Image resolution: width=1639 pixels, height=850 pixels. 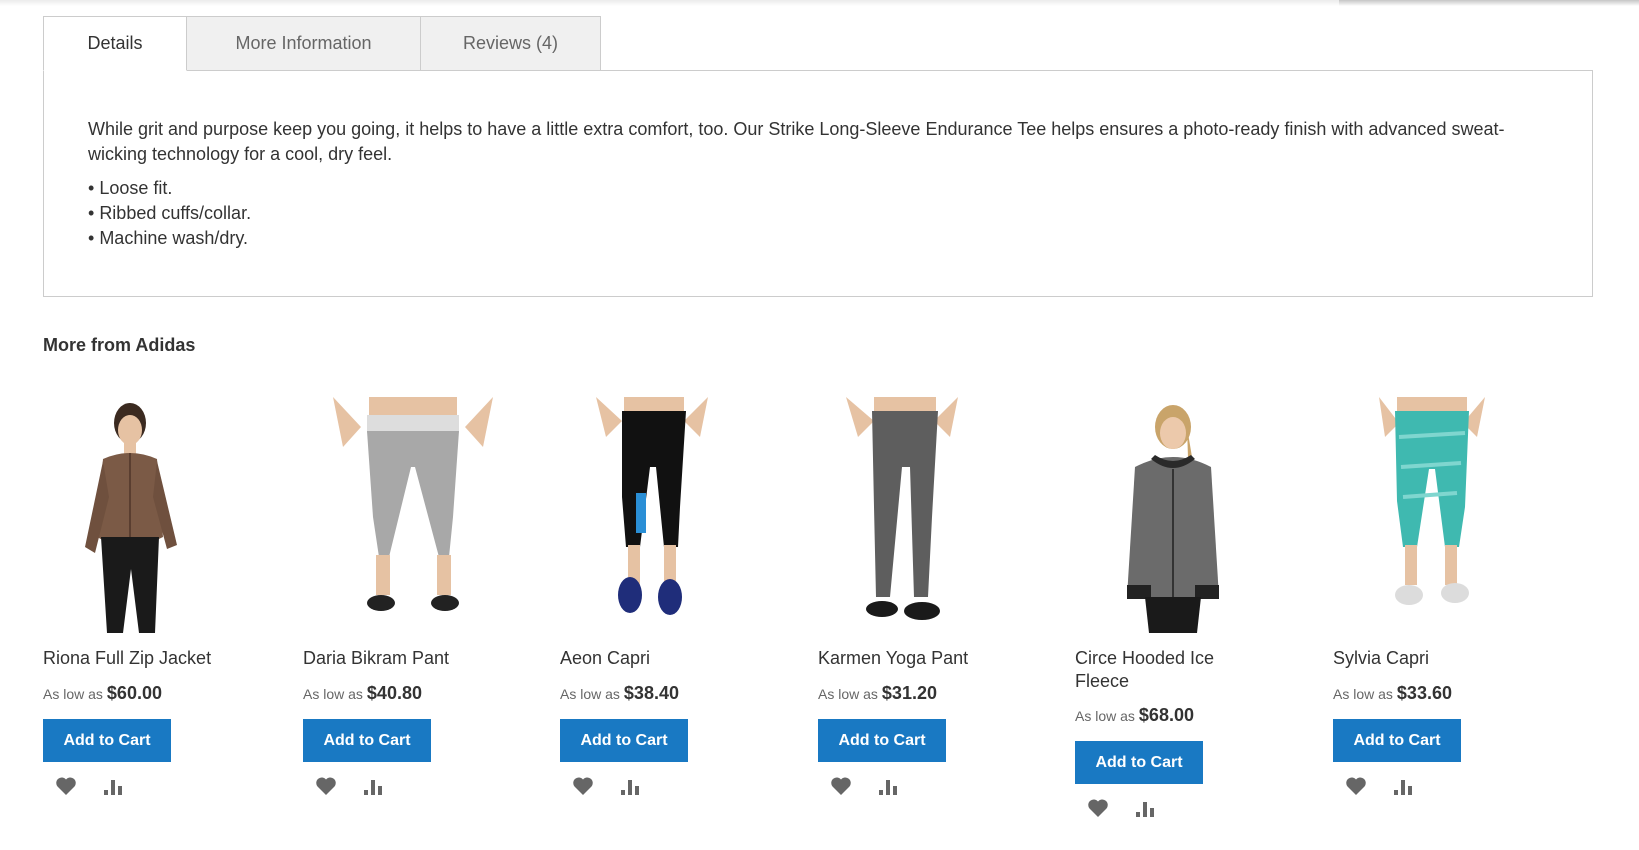 What do you see at coordinates (393, 658) in the screenshot?
I see `product-name: Daria Bikram Pant` at bounding box center [393, 658].